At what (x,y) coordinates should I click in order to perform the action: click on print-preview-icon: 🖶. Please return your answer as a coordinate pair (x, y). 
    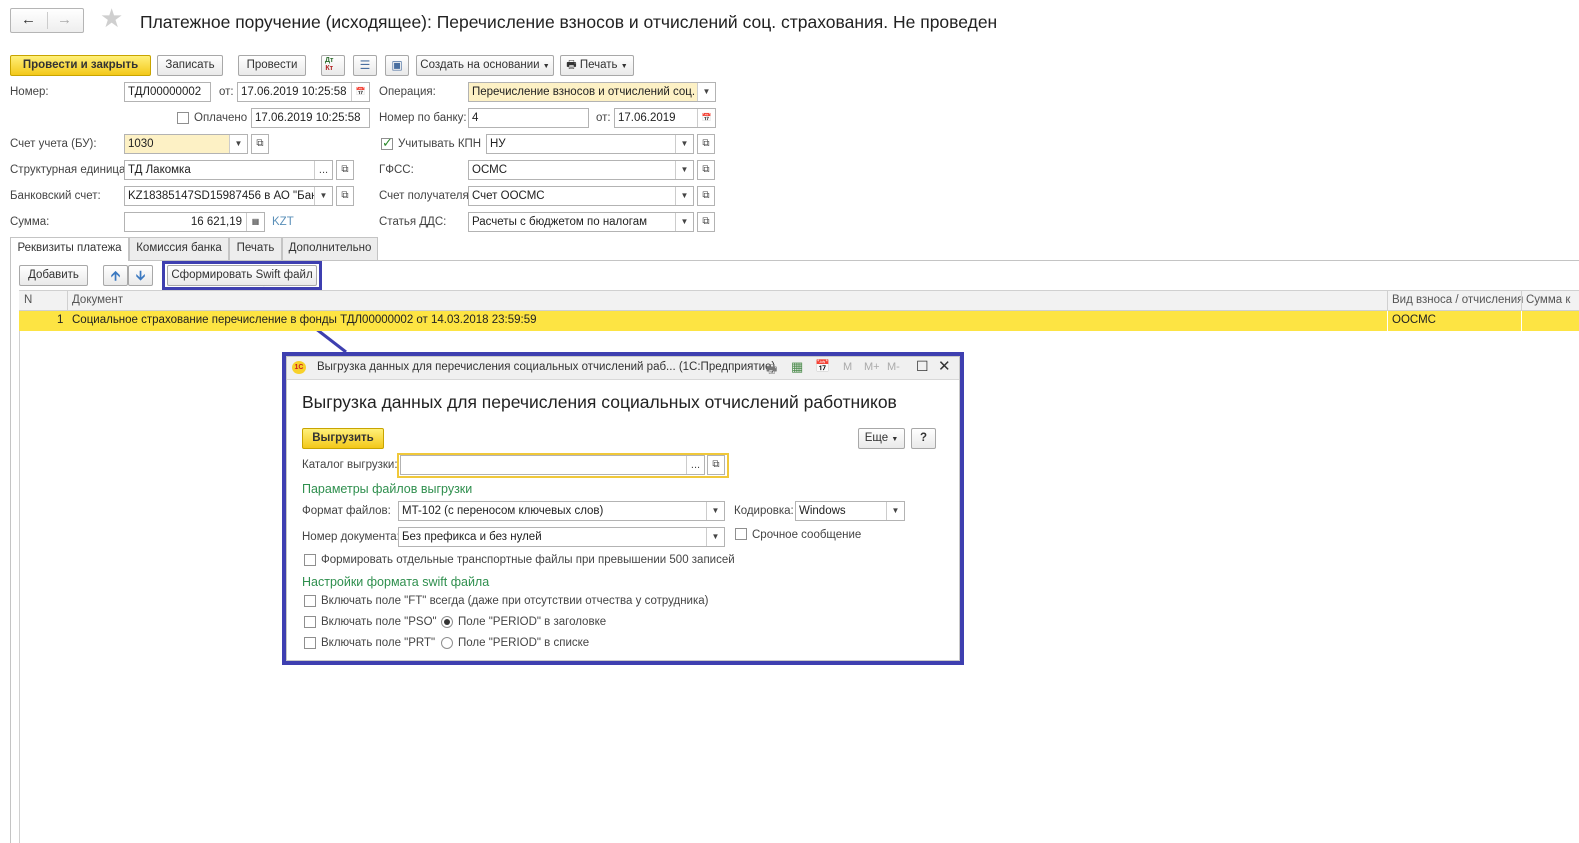
    Looking at the image, I should click on (771, 370).